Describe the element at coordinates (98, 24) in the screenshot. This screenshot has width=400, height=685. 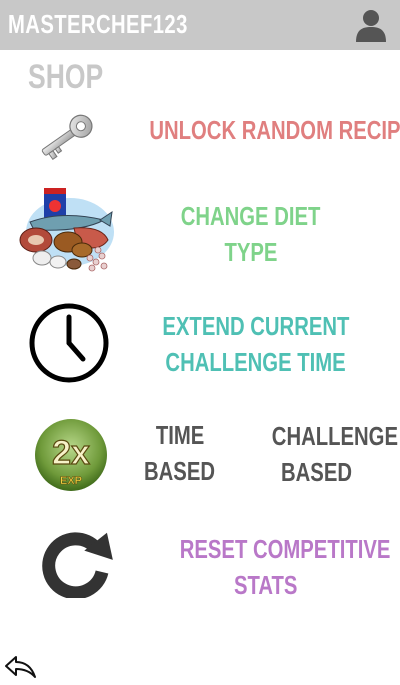
I see `username-label: MASTERCHEF123` at that location.